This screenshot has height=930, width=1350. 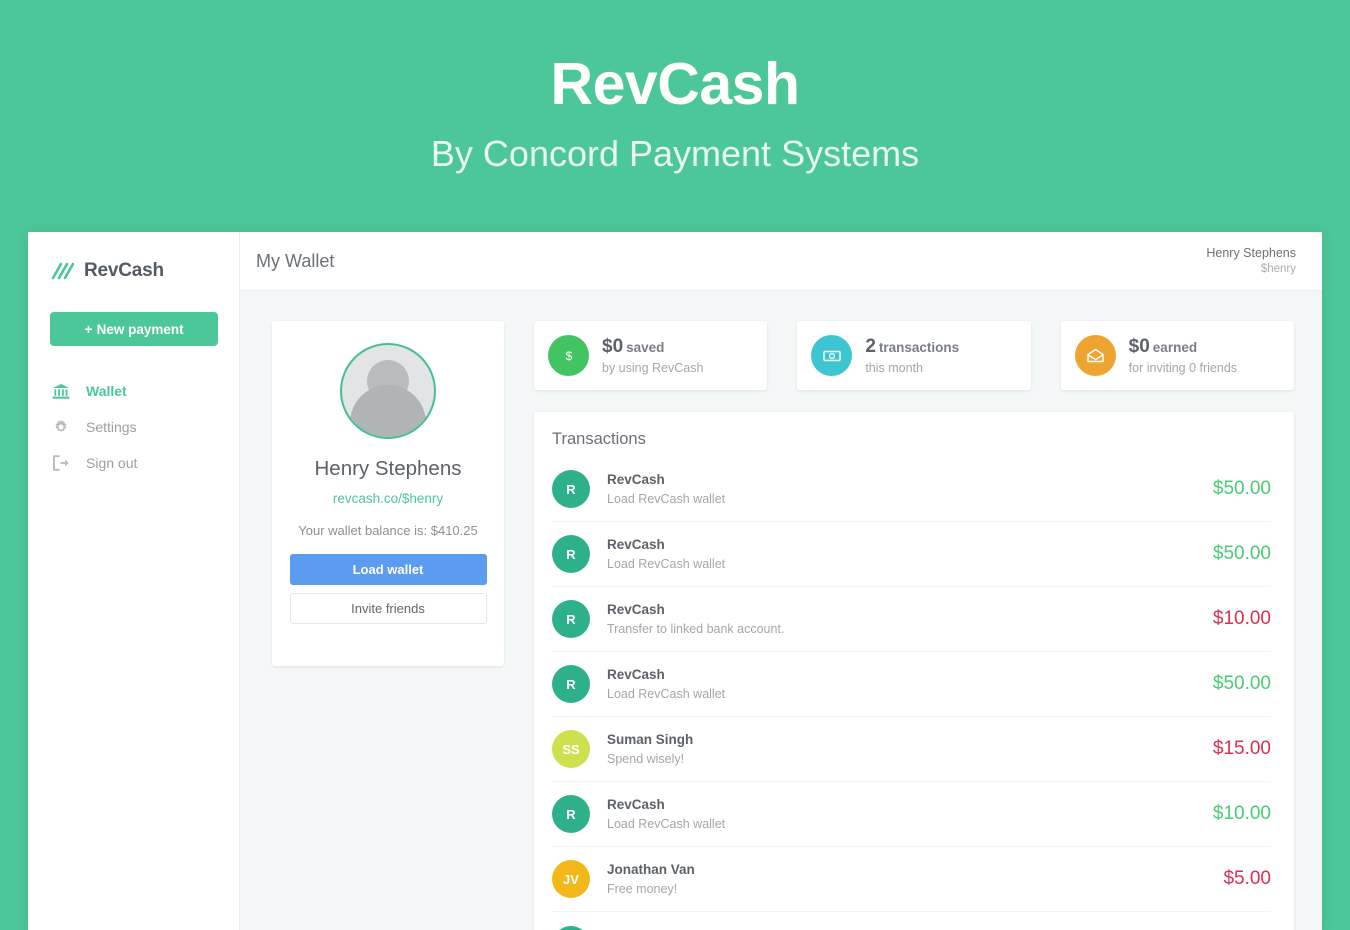 I want to click on stat-sub: by using RevCash, so click(x=653, y=367).